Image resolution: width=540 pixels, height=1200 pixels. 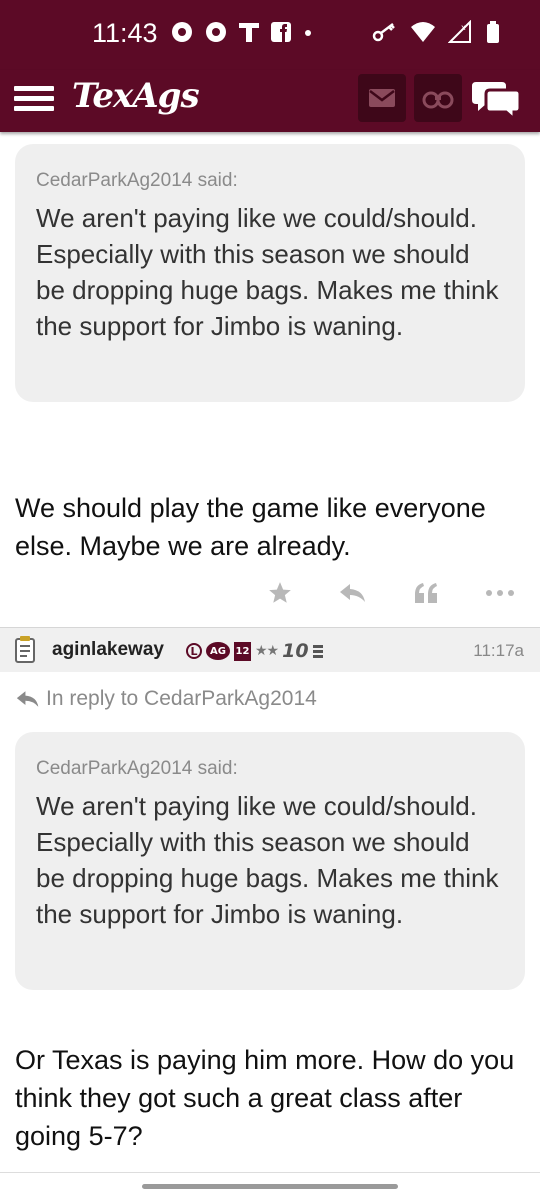 I want to click on wifi-icon, so click(x=423, y=32).